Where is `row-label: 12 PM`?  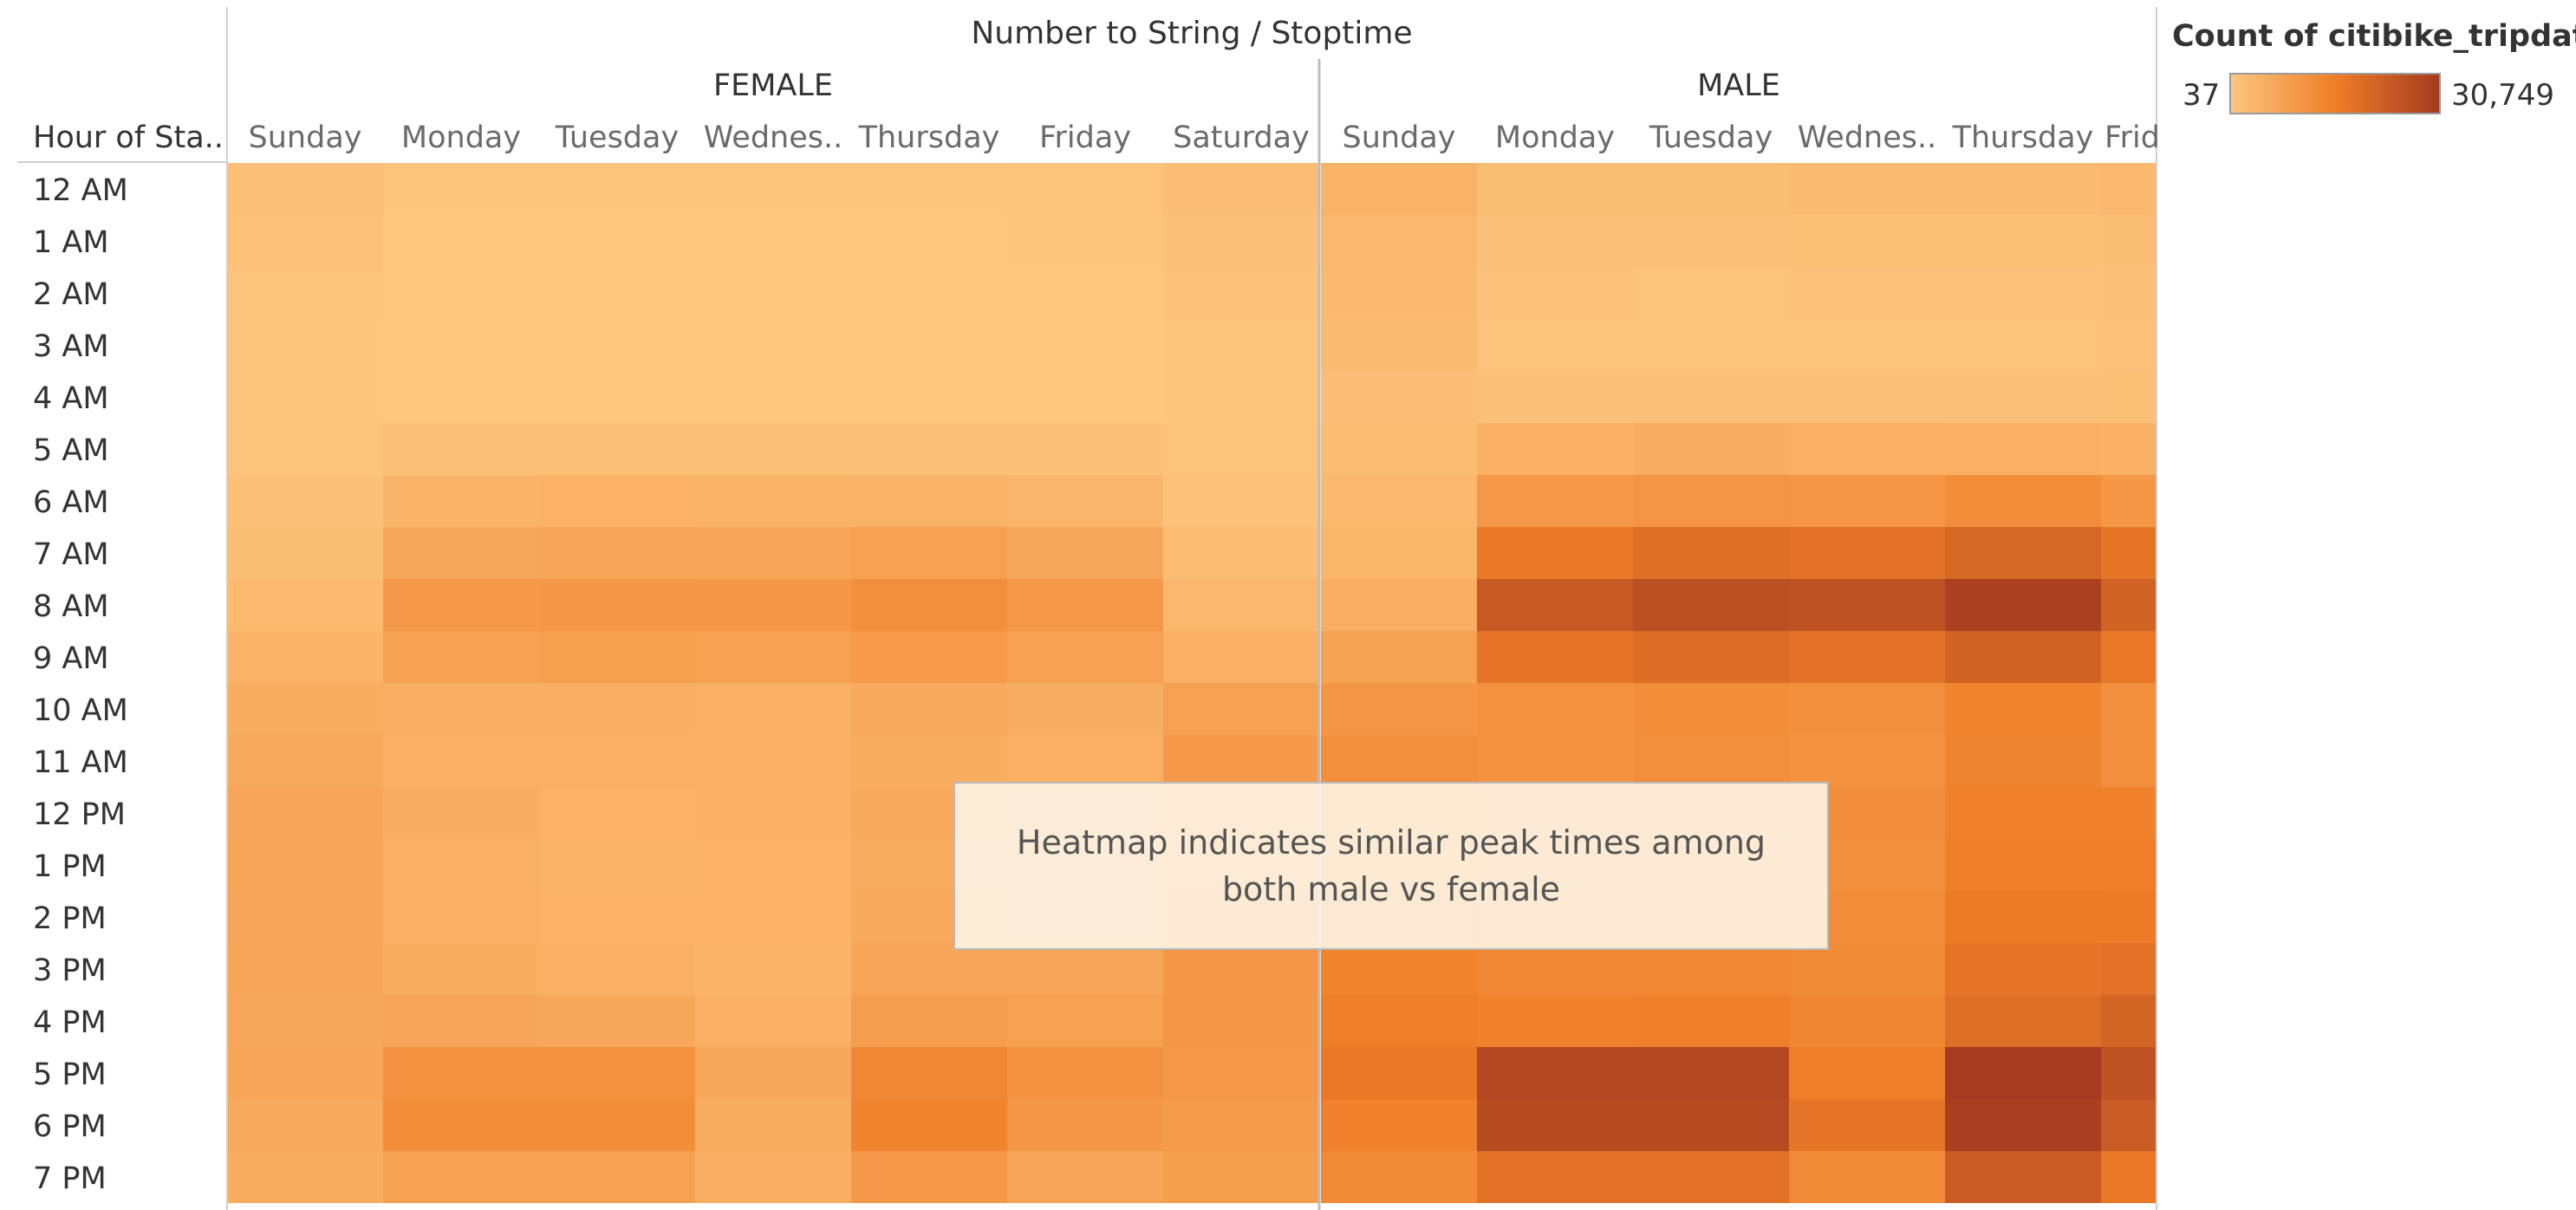 row-label: 12 PM is located at coordinates (79, 814).